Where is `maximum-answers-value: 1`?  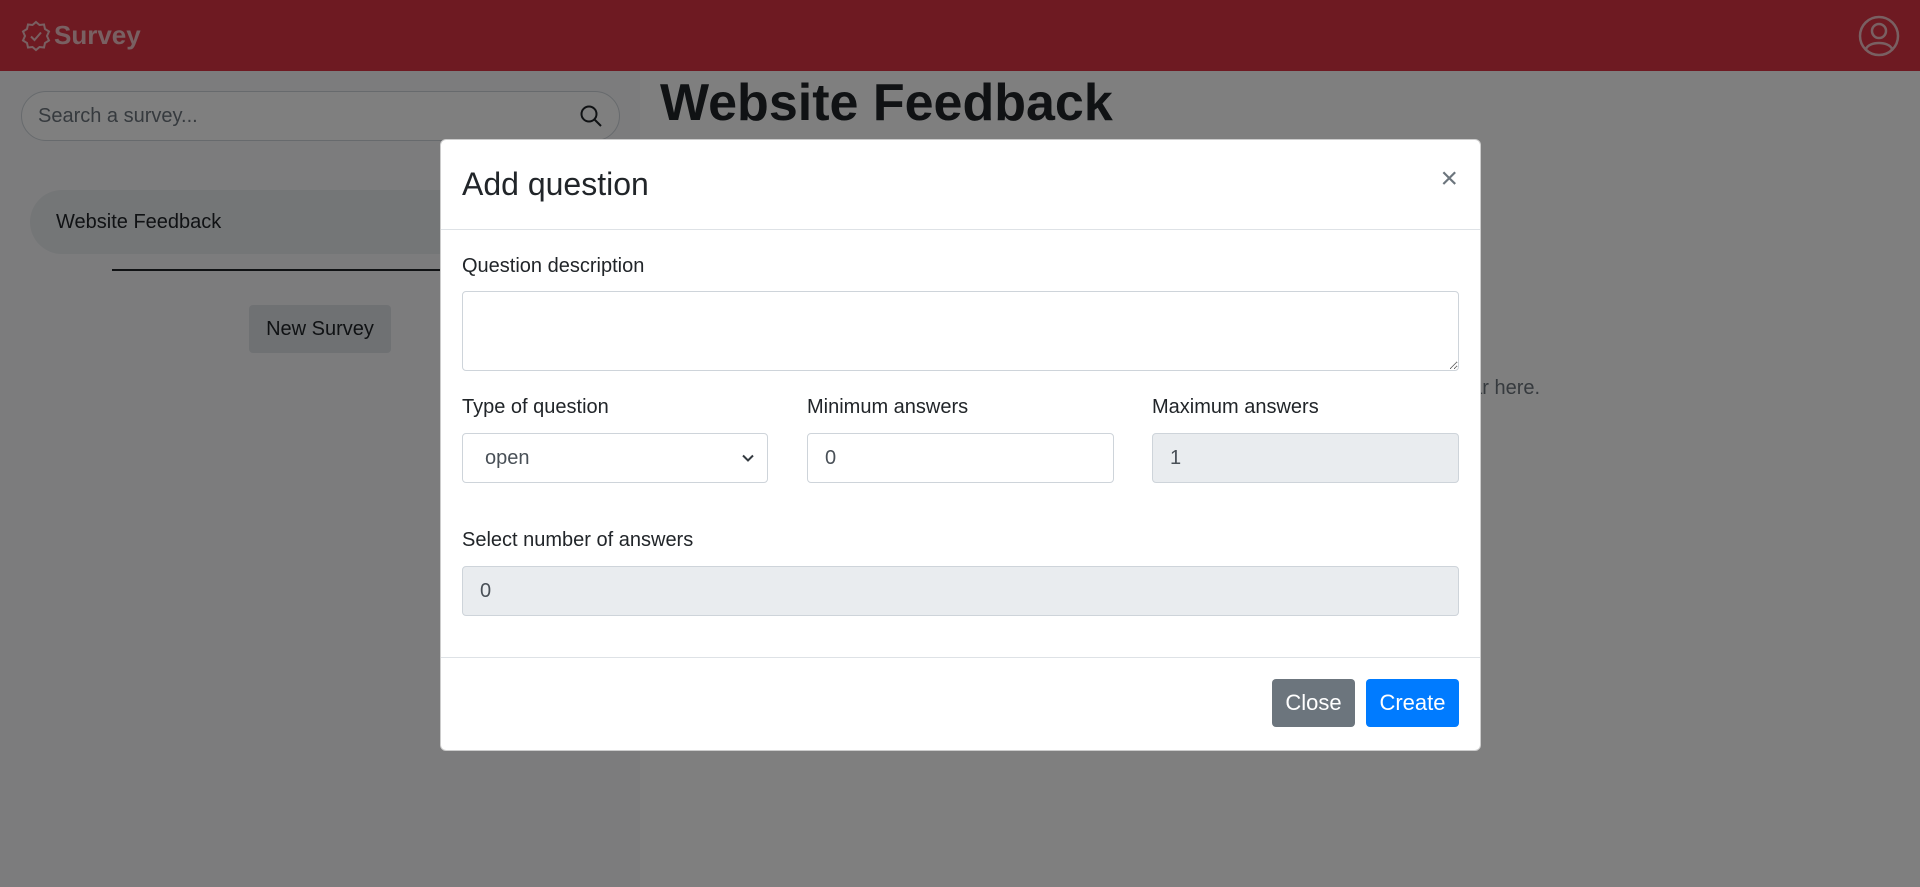 maximum-answers-value: 1 is located at coordinates (1176, 457).